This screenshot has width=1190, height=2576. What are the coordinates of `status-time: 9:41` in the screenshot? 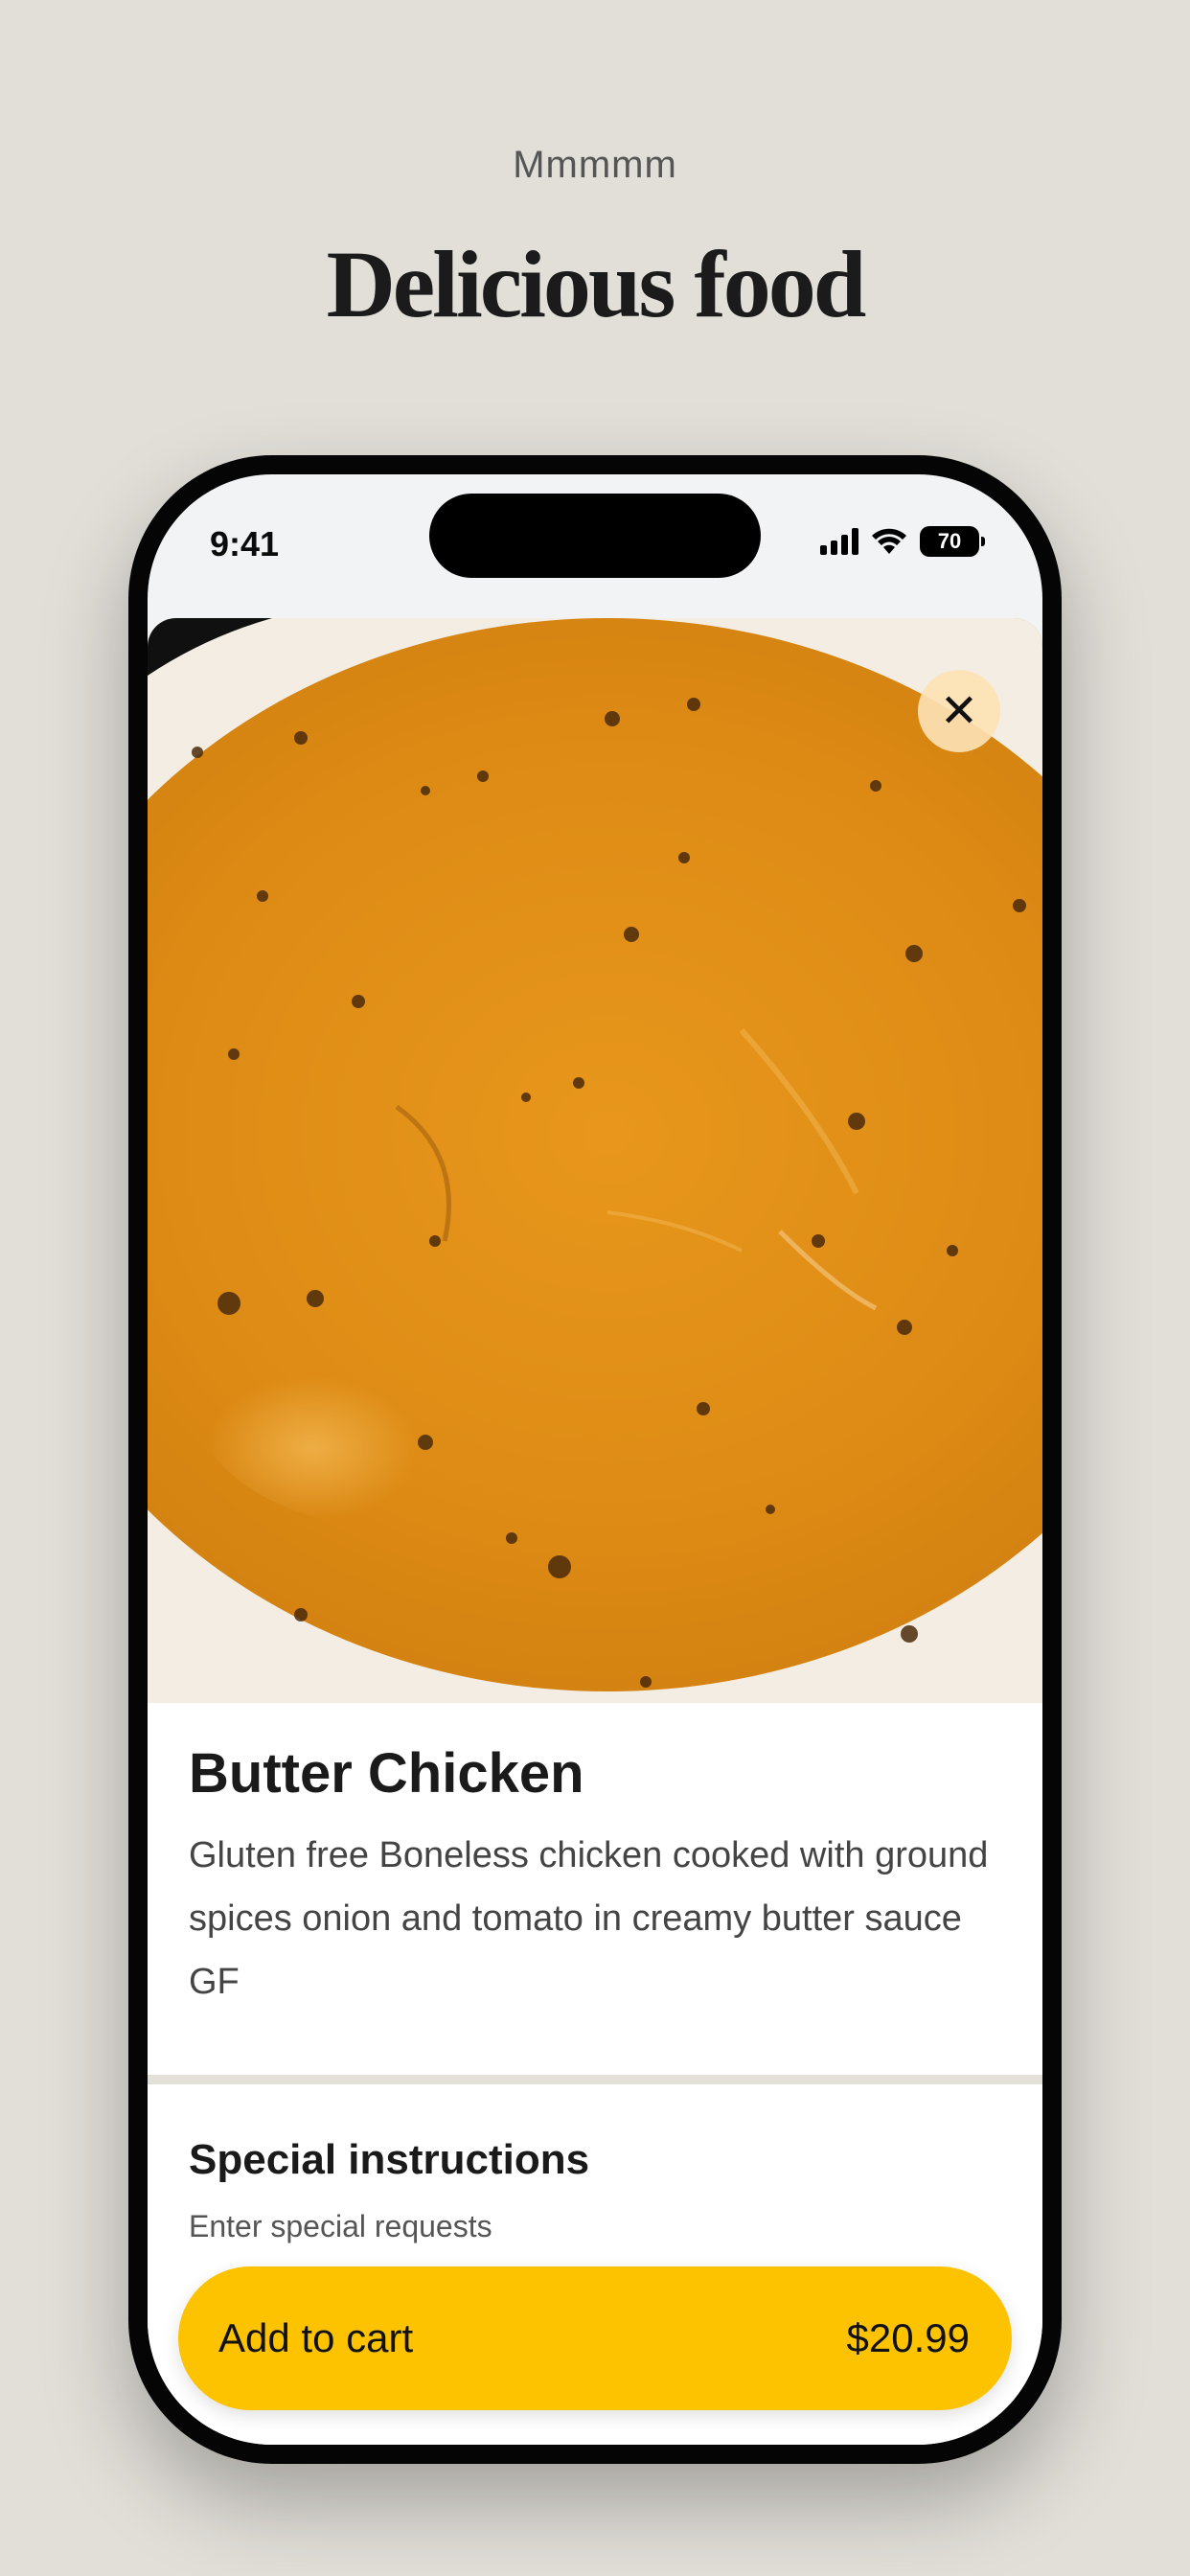 It's located at (245, 544).